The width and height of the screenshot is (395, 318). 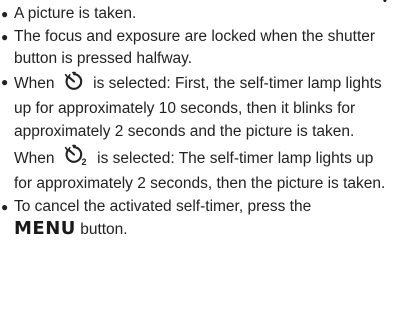 I want to click on self-timer-2s-icon: 2, so click(x=76, y=159).